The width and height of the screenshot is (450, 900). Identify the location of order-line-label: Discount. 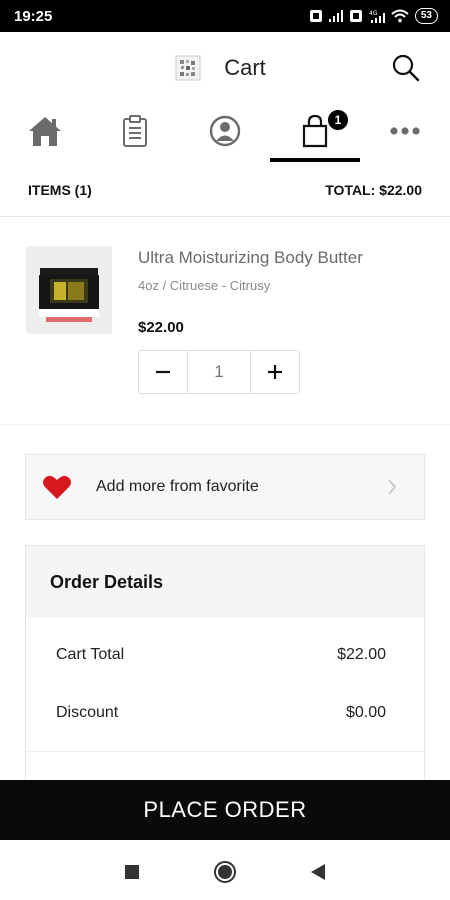
(87, 712).